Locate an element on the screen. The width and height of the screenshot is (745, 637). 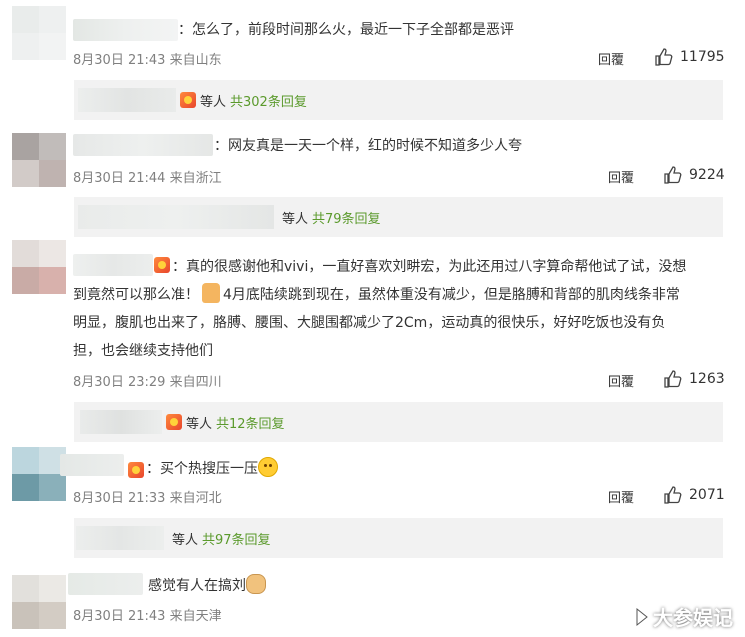
comment-text-line: ：买个热搜压一压 is located at coordinates (202, 469).